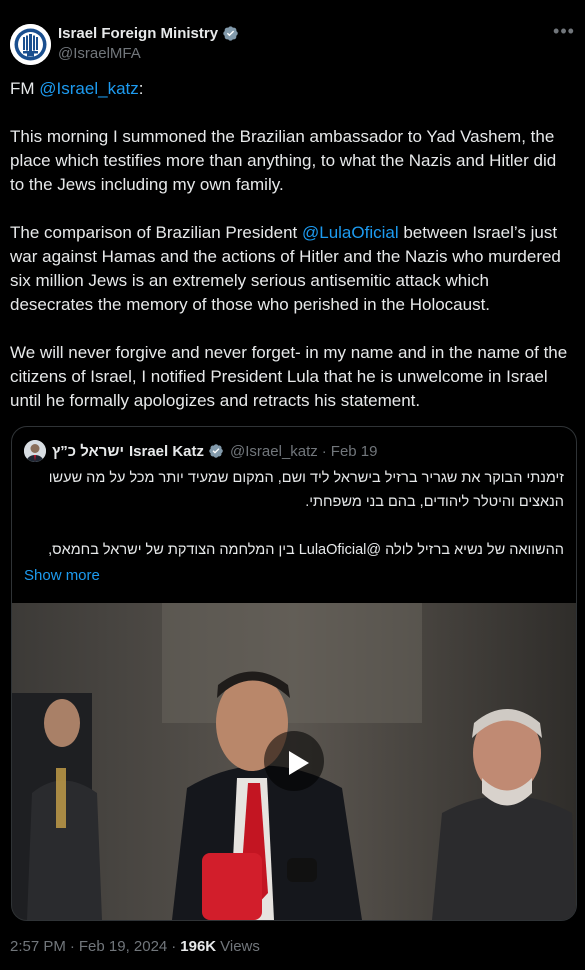 Image resolution: width=585 pixels, height=970 pixels. I want to click on more-options-icon: •••, so click(564, 33).